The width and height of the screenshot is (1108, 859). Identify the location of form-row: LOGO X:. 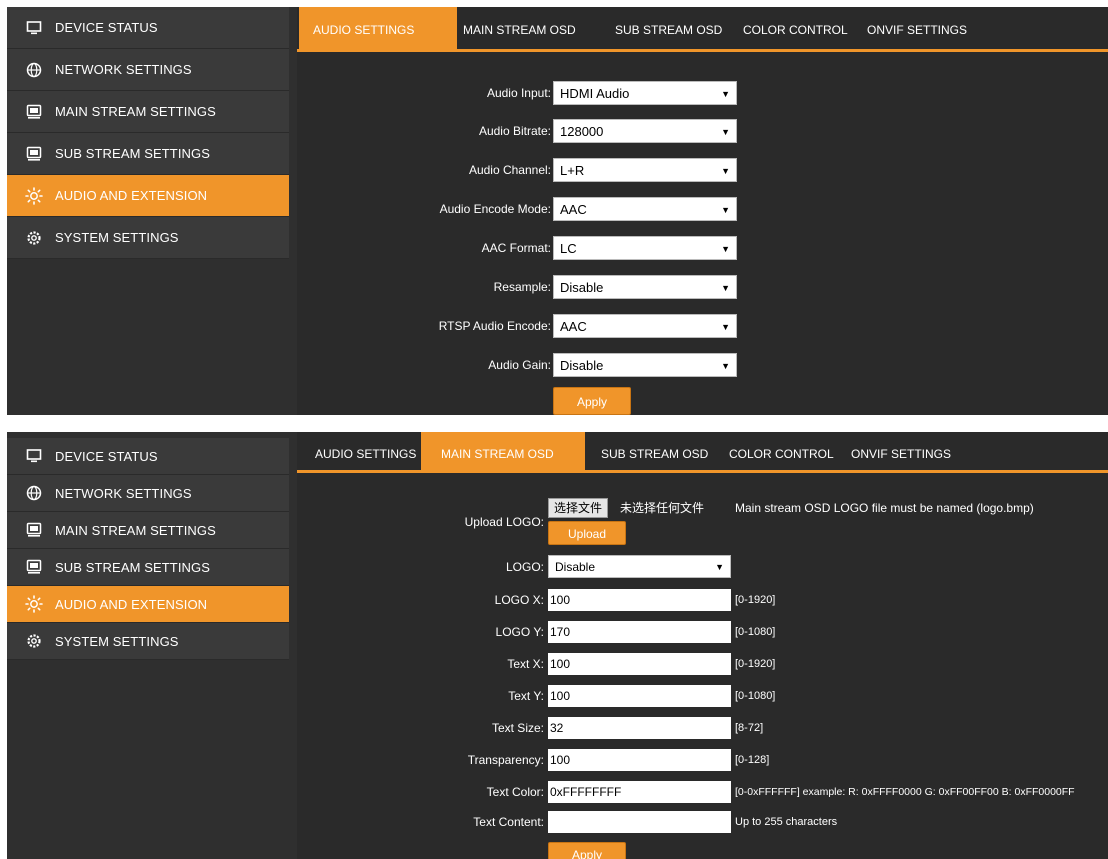
(420, 600).